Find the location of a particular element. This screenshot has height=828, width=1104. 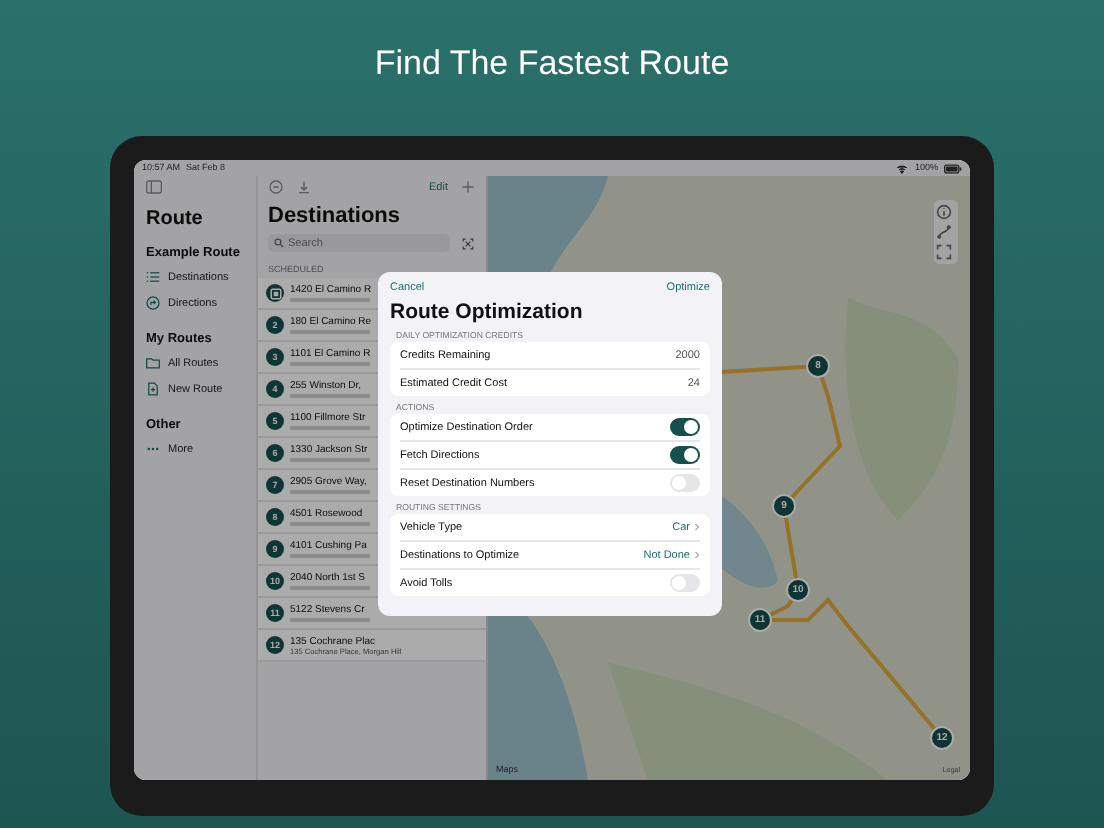

ellipsis-icon is located at coordinates (153, 449).